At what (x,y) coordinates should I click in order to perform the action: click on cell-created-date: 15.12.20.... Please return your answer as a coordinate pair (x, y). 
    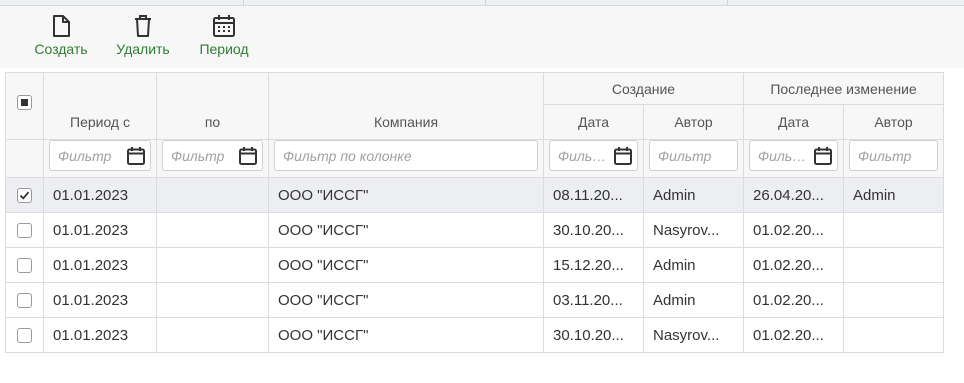
    Looking at the image, I should click on (593, 265).